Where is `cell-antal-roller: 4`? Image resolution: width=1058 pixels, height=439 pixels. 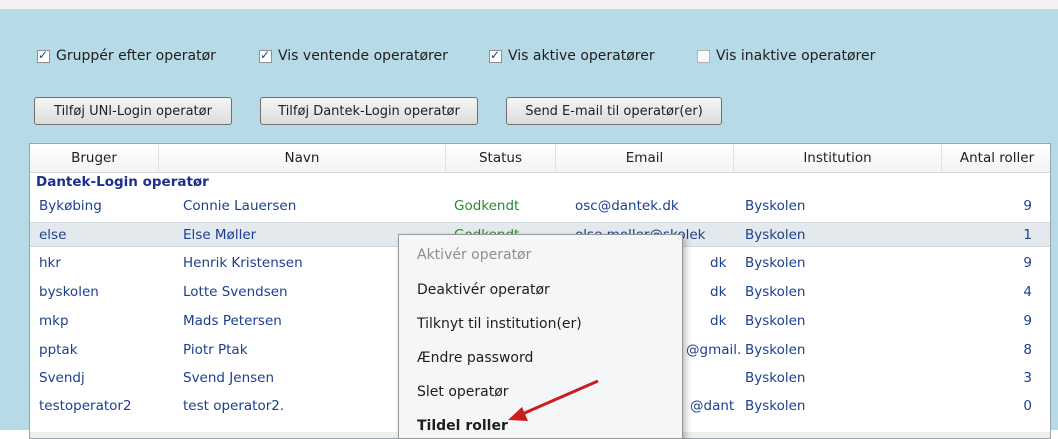 cell-antal-roller: 4 is located at coordinates (1027, 292).